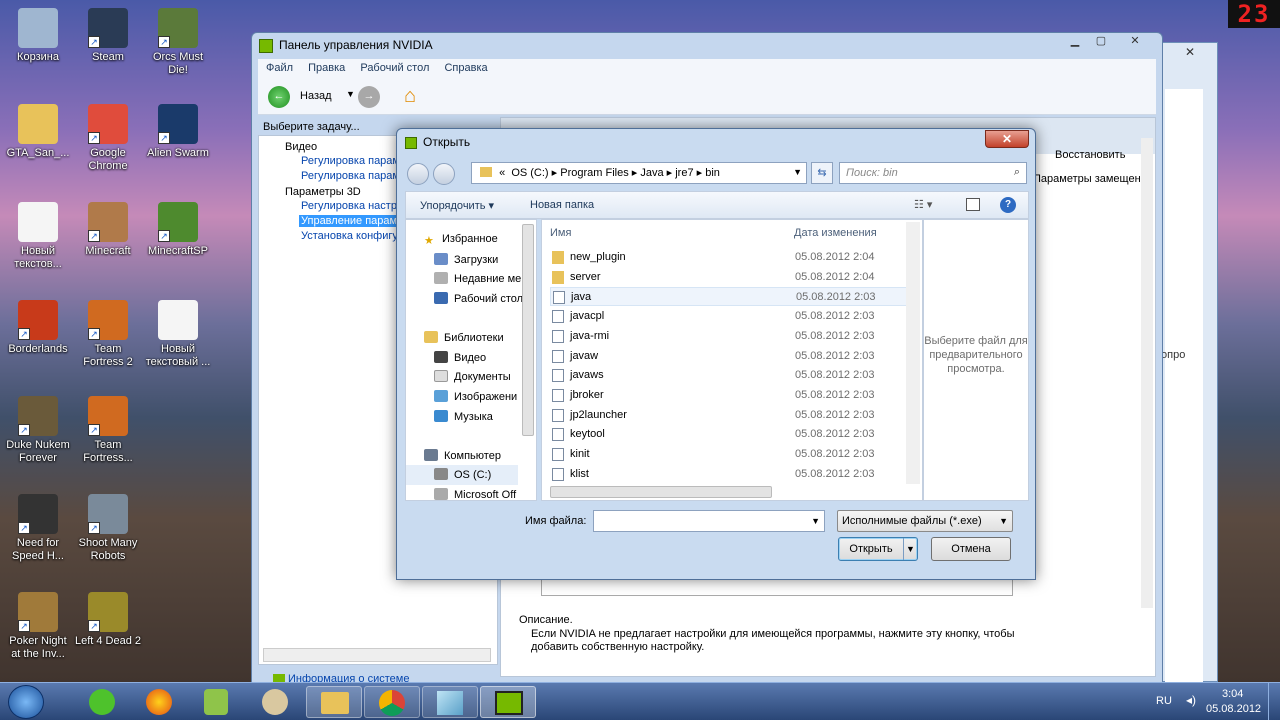 This screenshot has height=720, width=1280. Describe the element at coordinates (323, 192) in the screenshot. I see `tree-params3d: Параметры 3D` at that location.